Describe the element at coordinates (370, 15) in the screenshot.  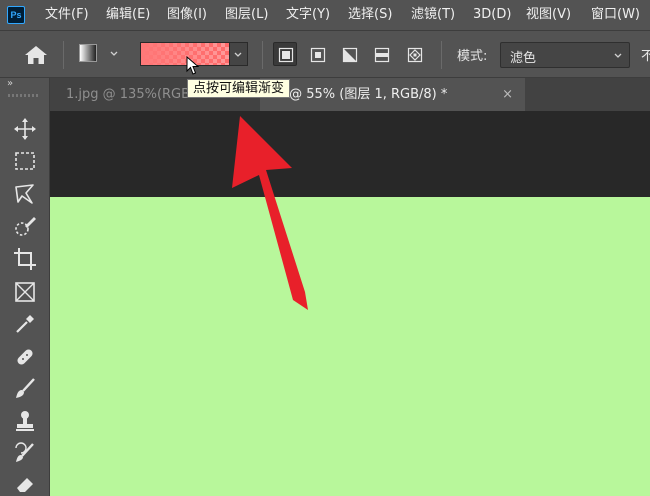
I see `menu-select: 选择(S)` at that location.